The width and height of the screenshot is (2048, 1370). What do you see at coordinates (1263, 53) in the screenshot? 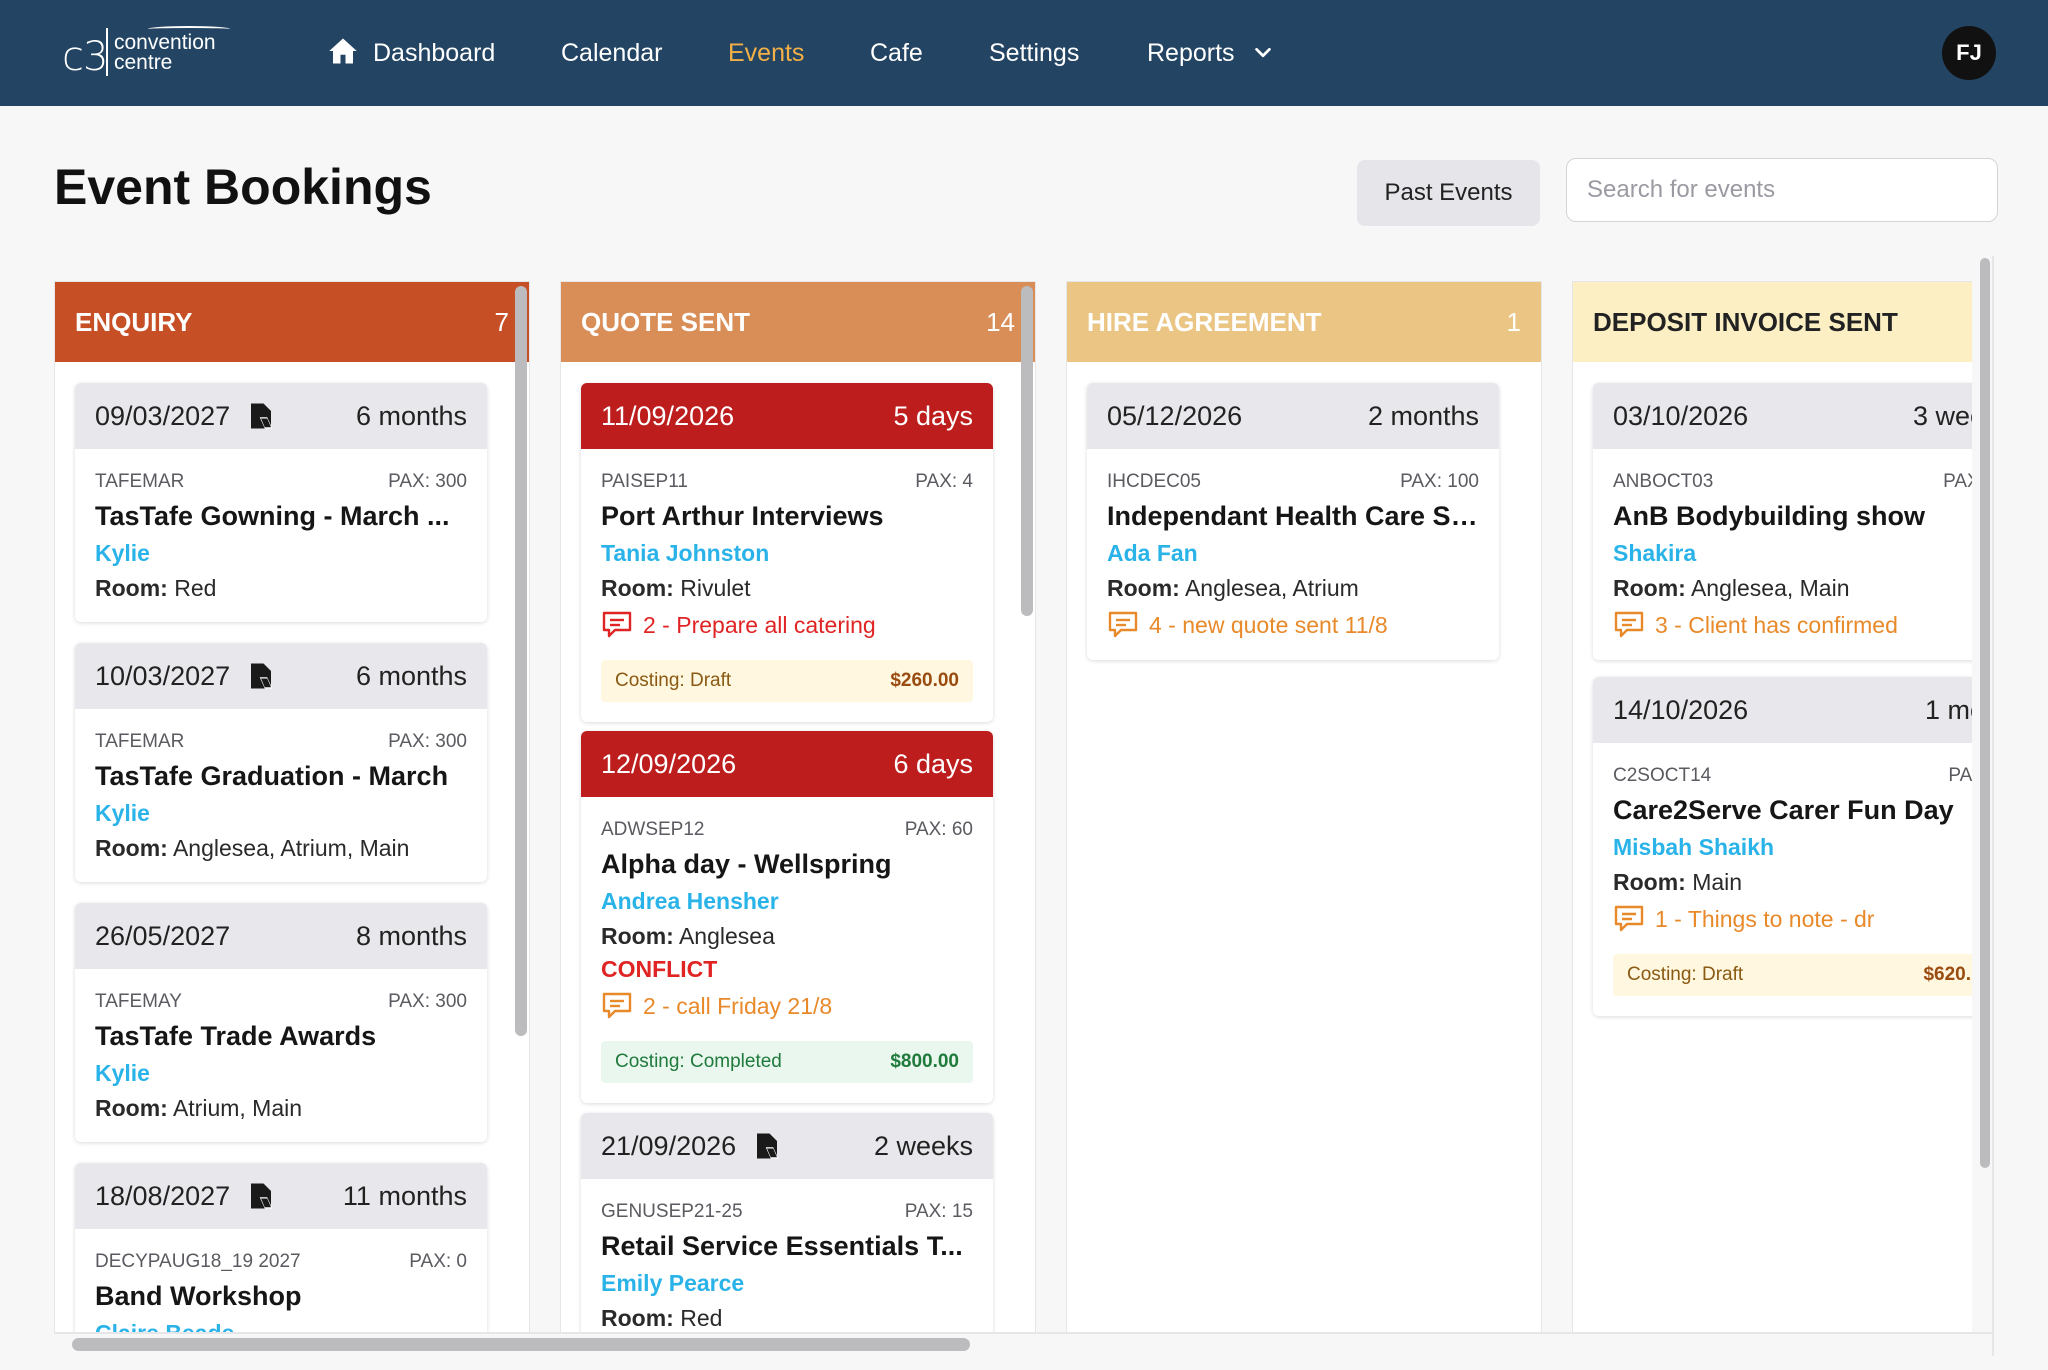
I see `chevron-down-icon` at bounding box center [1263, 53].